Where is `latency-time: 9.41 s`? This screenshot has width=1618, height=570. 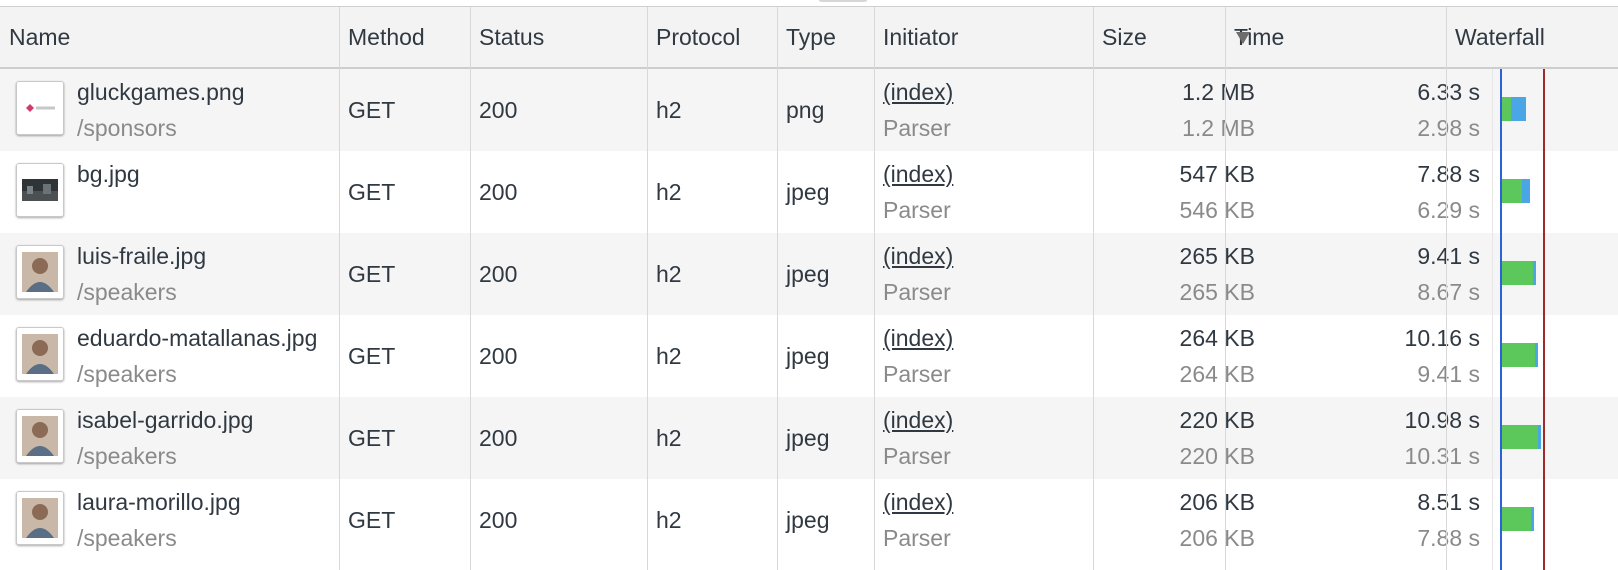
latency-time: 9.41 s is located at coordinates (1448, 374).